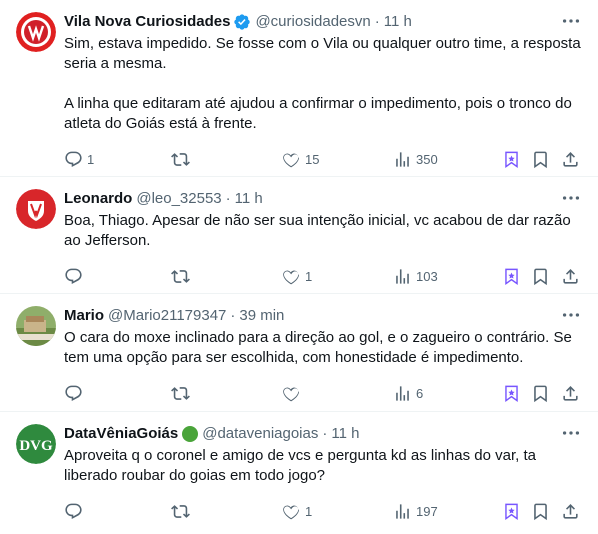 The width and height of the screenshot is (598, 534). Describe the element at coordinates (178, 199) in the screenshot. I see `handle: @leo_32553` at that location.